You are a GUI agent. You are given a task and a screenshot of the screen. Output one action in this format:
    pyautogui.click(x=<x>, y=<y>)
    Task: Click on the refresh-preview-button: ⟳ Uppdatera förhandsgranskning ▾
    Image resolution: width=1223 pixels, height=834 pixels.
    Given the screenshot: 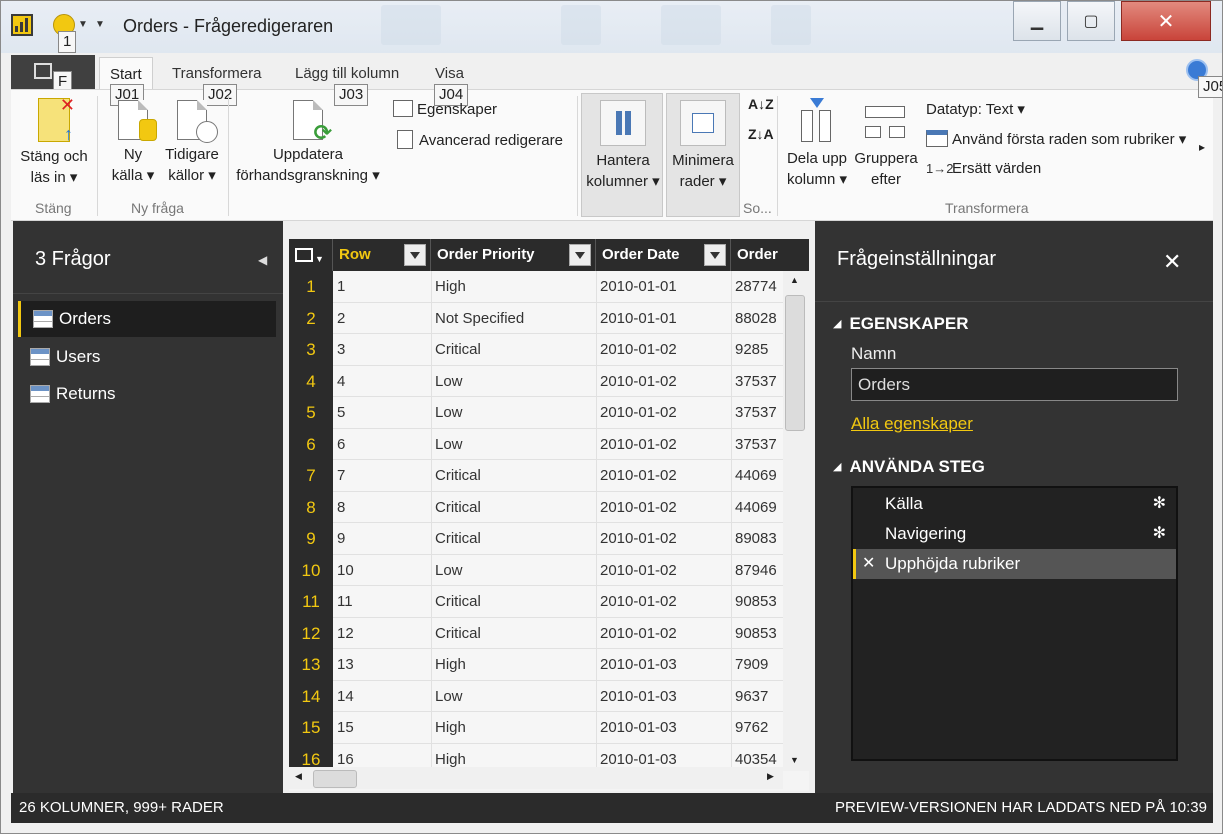 What is the action you would take?
    pyautogui.click(x=308, y=143)
    